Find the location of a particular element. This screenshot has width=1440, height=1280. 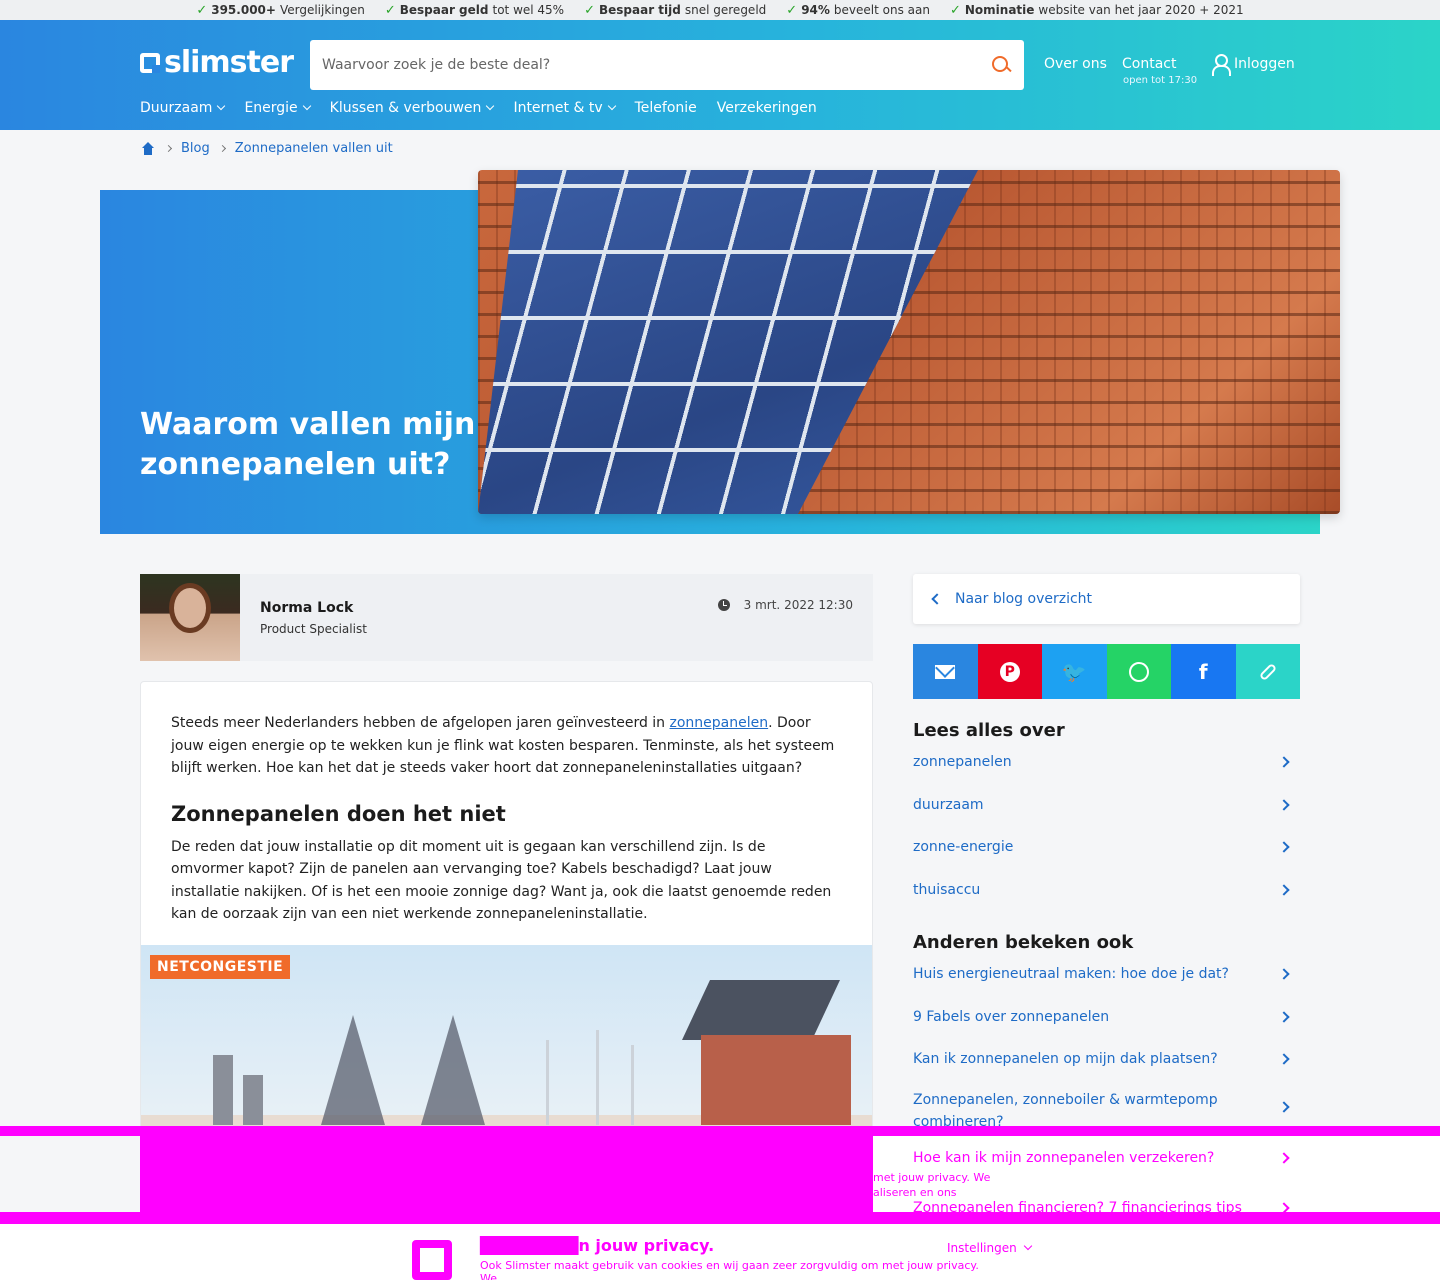

usp-text: tot wel 45% is located at coordinates (528, 10).